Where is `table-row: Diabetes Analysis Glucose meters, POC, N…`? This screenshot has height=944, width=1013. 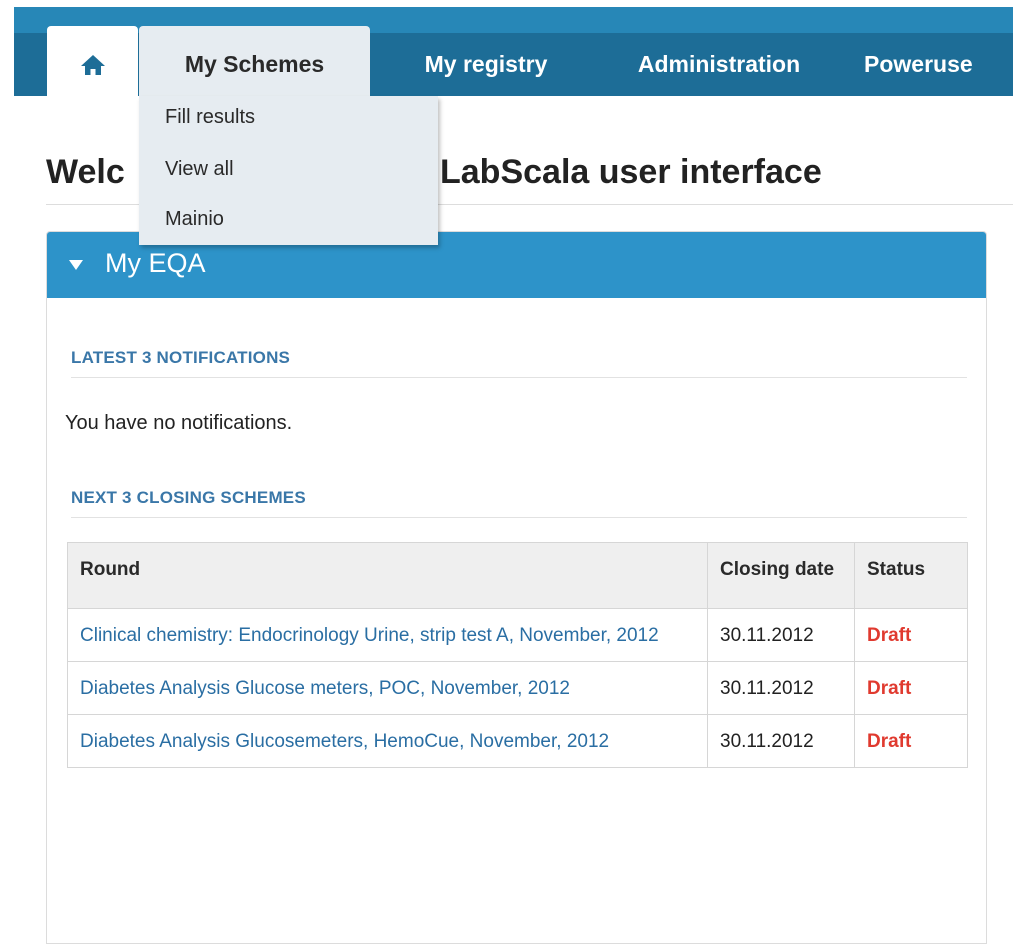 table-row: Diabetes Analysis Glucose meters, POC, N… is located at coordinates (517, 688).